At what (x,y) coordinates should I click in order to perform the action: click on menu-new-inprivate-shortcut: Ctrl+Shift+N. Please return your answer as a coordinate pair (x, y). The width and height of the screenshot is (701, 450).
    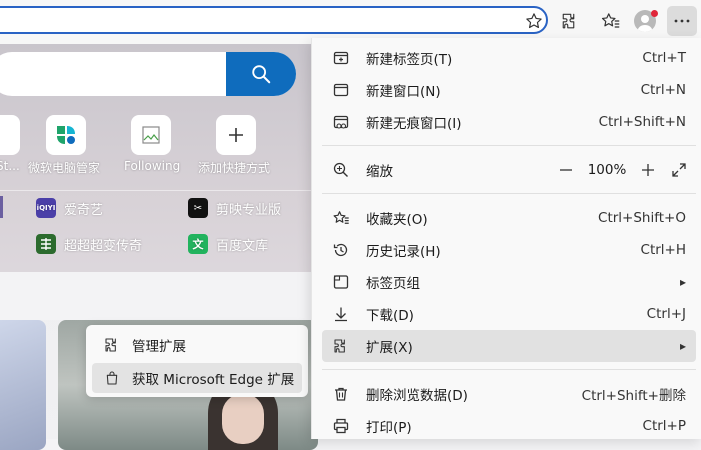
    Looking at the image, I should click on (642, 122).